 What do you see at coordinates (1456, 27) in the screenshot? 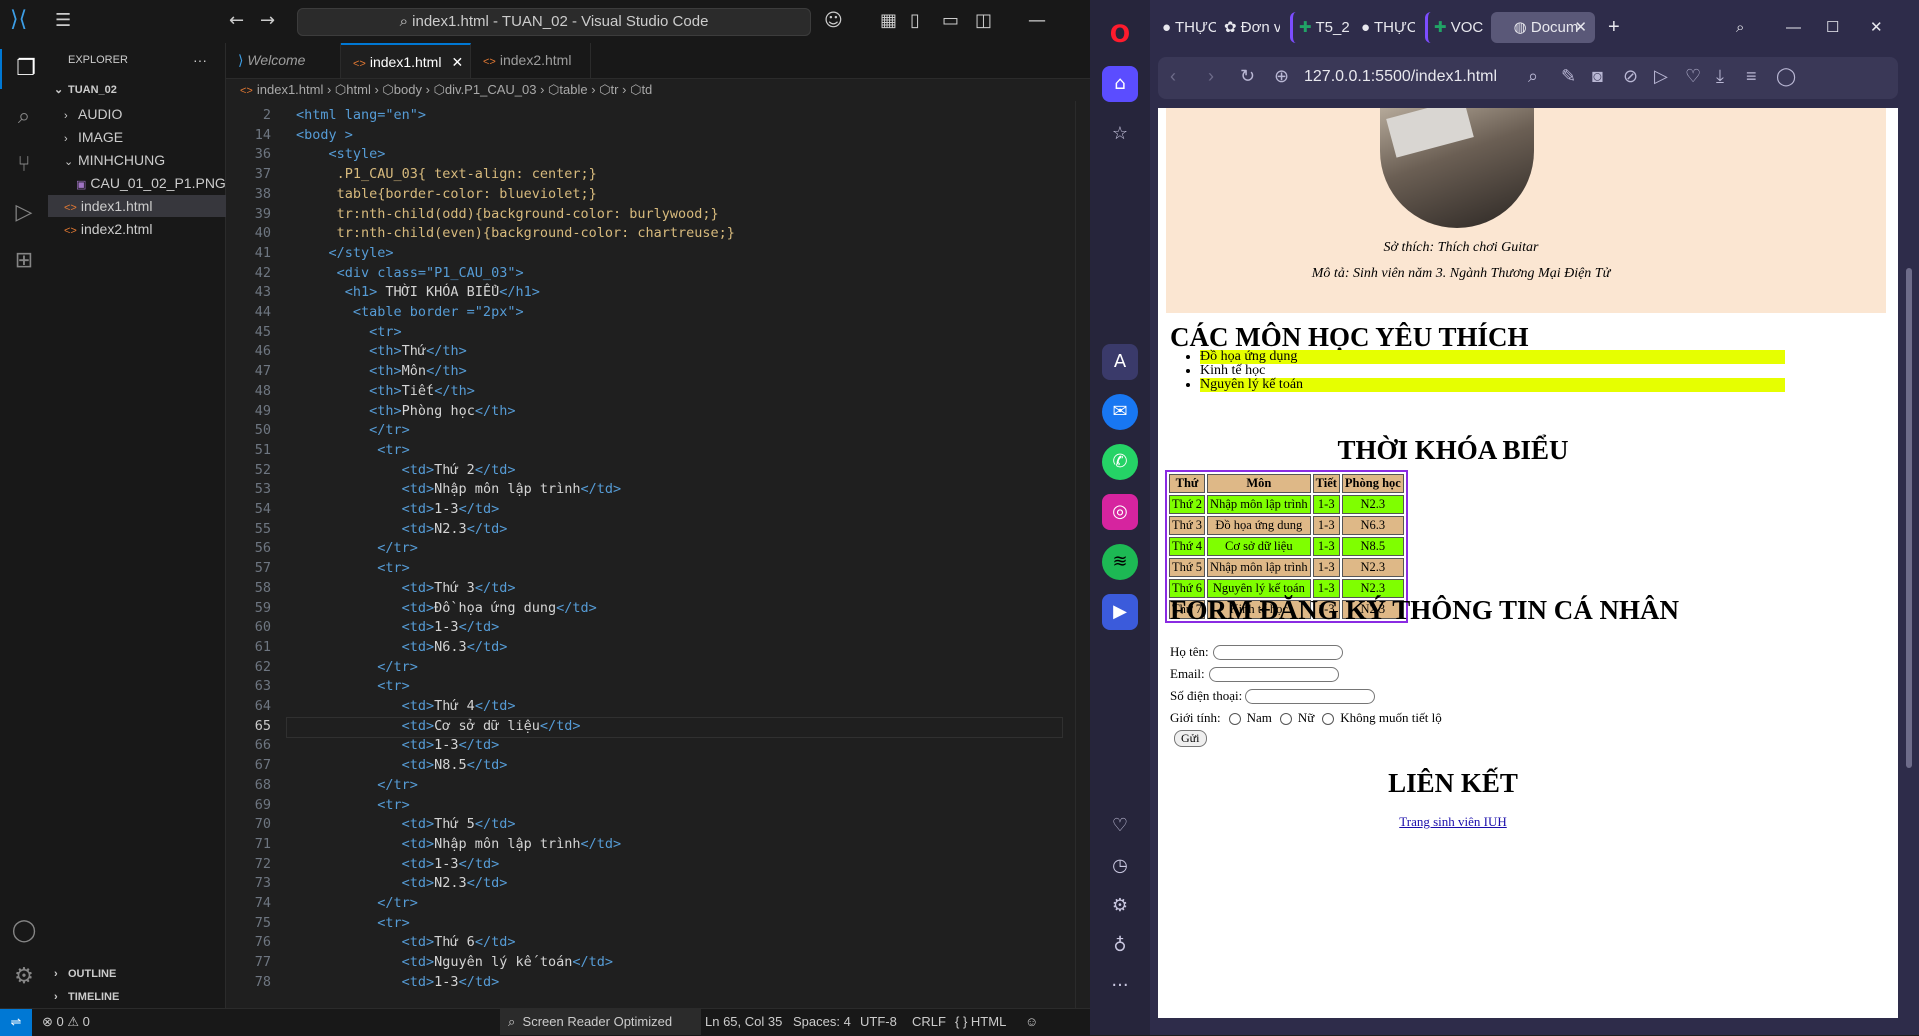
I see `browser-tab: ✚ VOC` at bounding box center [1456, 27].